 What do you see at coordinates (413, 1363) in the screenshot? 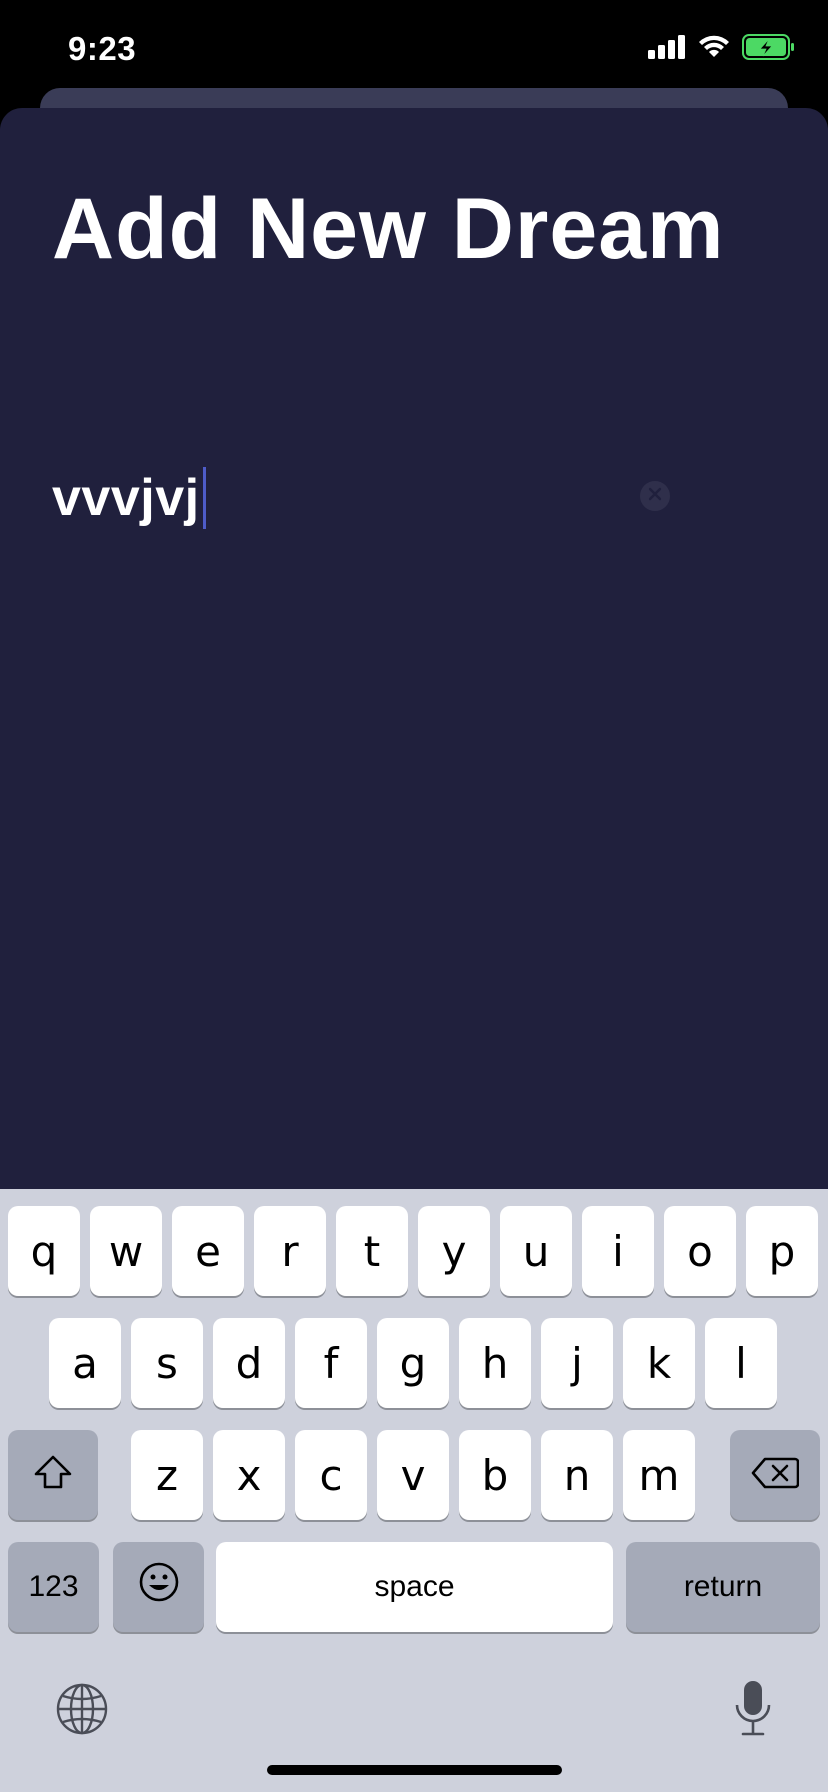
I see `key-g: g` at bounding box center [413, 1363].